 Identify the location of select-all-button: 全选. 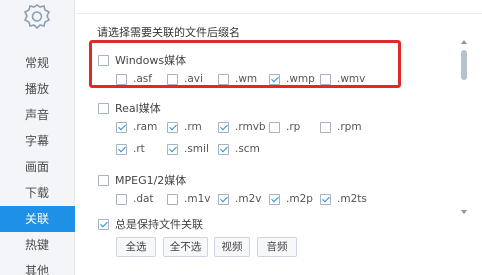
(136, 247).